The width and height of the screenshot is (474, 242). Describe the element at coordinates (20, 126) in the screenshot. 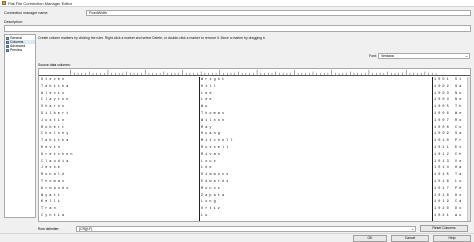

I see `page-navigation: General Columns Advanced Preview` at that location.